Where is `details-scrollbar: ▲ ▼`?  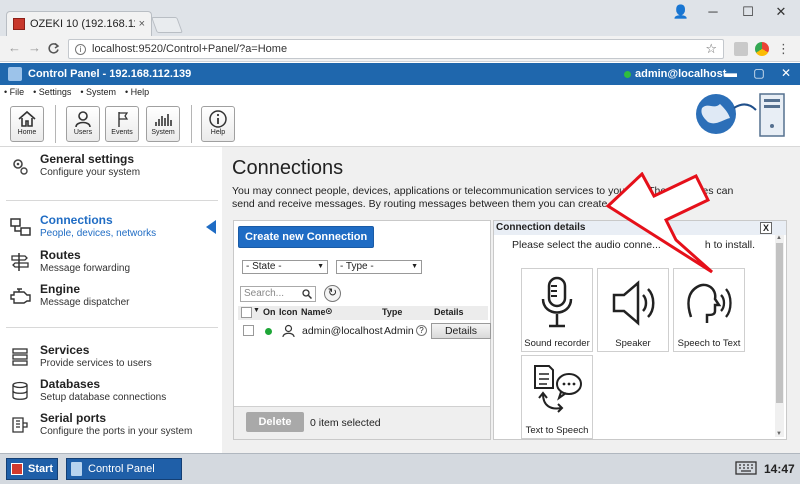
details-scrollbar: ▲ ▼ is located at coordinates (779, 336).